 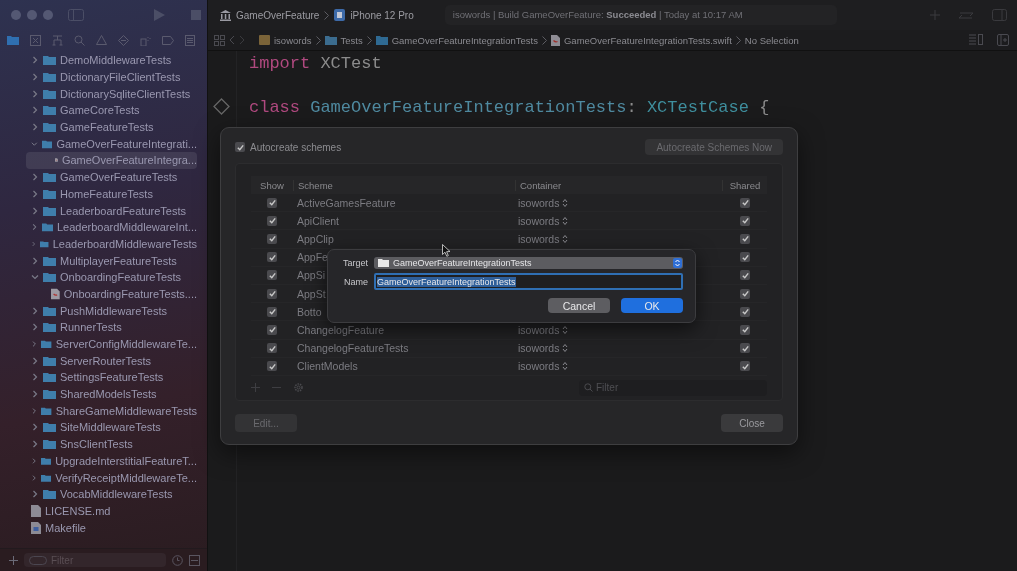 What do you see at coordinates (98, 411) in the screenshot?
I see `navigator-row: ShareGameMiddlewareTests` at bounding box center [98, 411].